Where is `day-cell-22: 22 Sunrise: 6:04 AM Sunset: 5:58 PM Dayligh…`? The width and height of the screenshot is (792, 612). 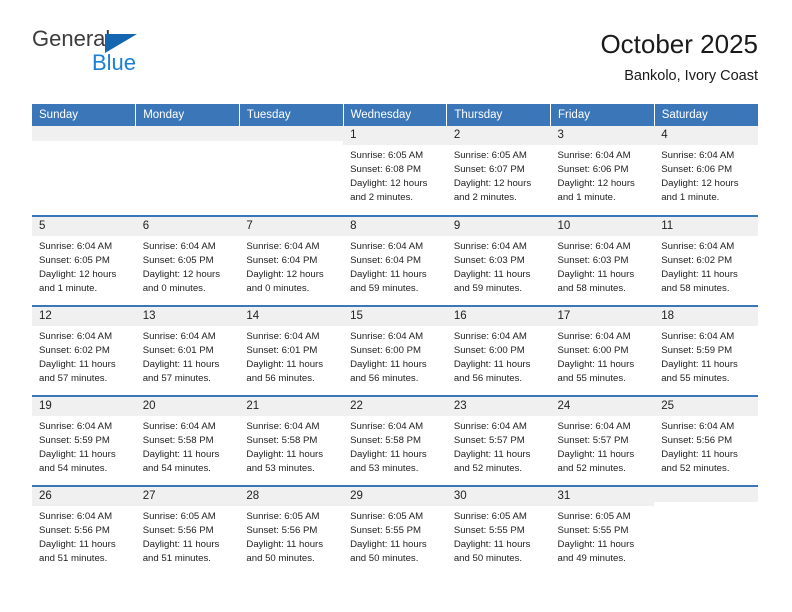
day-cell-22: 22 Sunrise: 6:04 AM Sunset: 5:58 PM Dayligh… is located at coordinates (395, 440).